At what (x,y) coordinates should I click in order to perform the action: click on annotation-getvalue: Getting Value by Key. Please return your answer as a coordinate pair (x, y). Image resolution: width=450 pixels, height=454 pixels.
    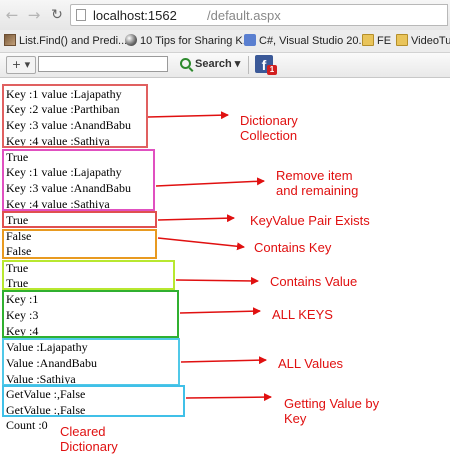
    Looking at the image, I should click on (331, 411).